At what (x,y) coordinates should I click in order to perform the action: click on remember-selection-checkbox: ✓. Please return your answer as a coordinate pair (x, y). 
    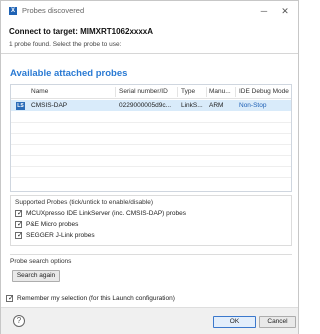
    Looking at the image, I should click on (10, 298).